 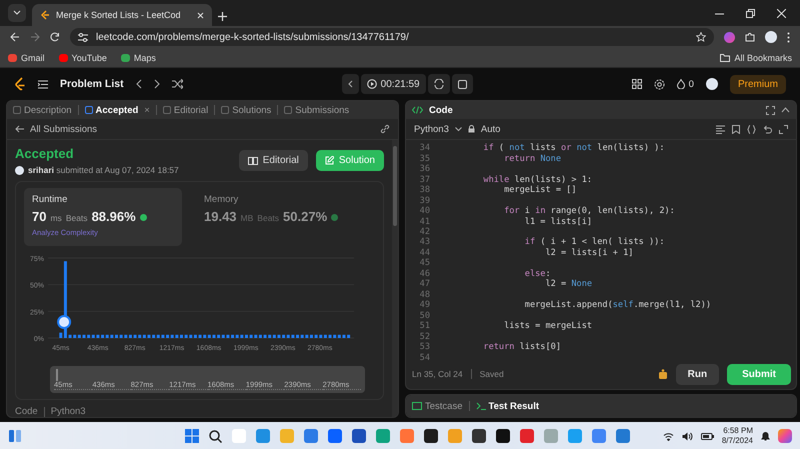 What do you see at coordinates (42, 110) in the screenshot?
I see `panel-tab: Description` at bounding box center [42, 110].